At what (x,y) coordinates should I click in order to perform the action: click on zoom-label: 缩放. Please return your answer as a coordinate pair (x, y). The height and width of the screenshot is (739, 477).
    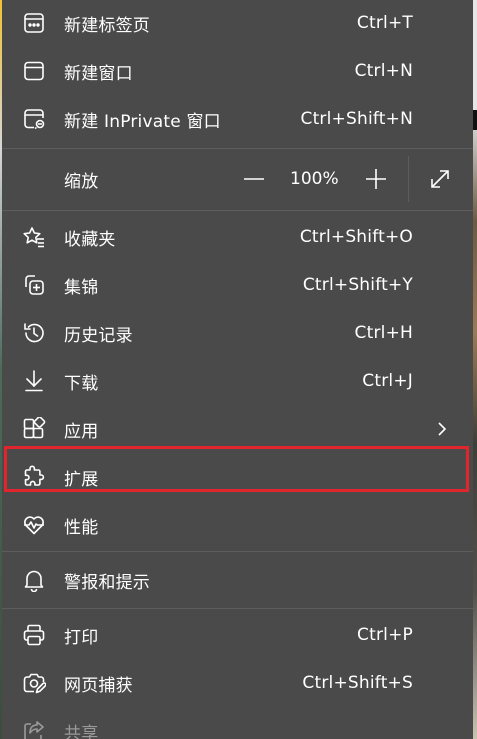
    Looking at the image, I should click on (81, 181).